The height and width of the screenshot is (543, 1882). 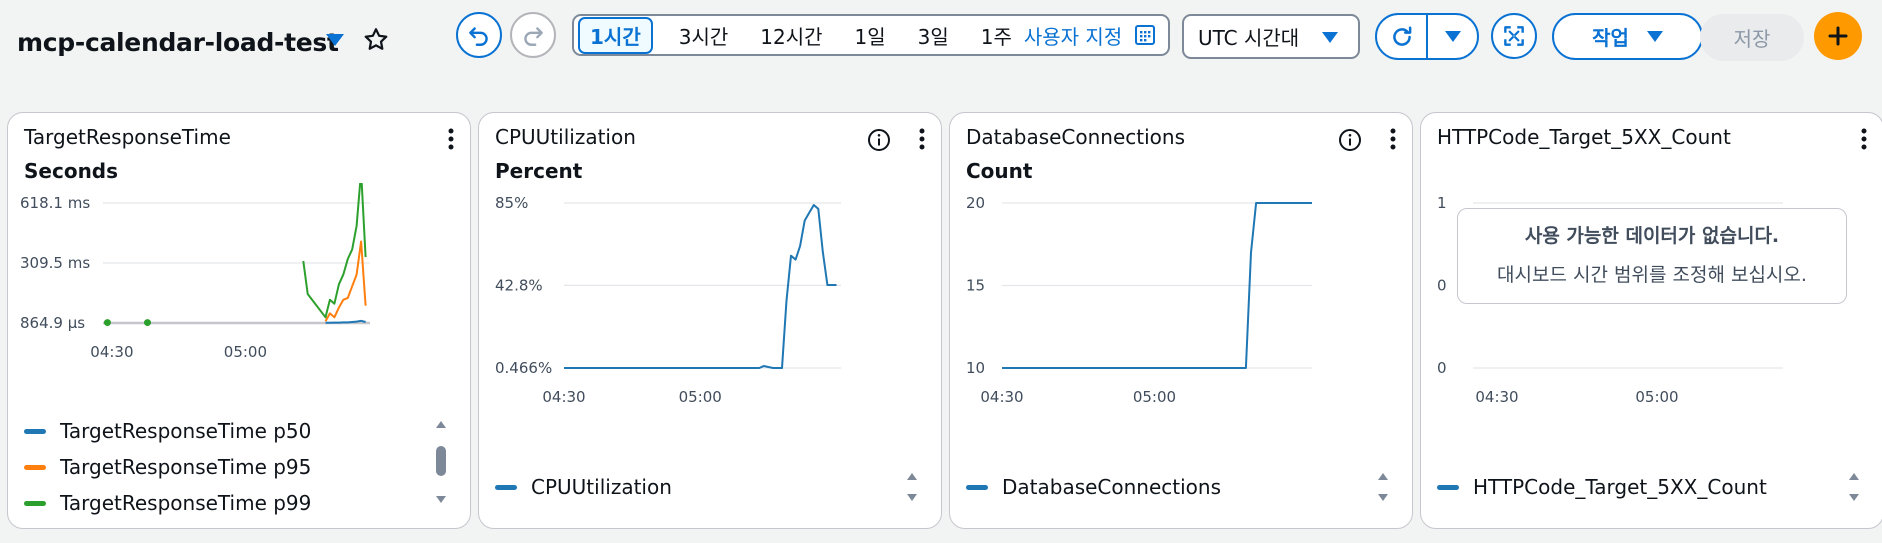 What do you see at coordinates (565, 137) in the screenshot?
I see `widget-title: CPUUtilization` at bounding box center [565, 137].